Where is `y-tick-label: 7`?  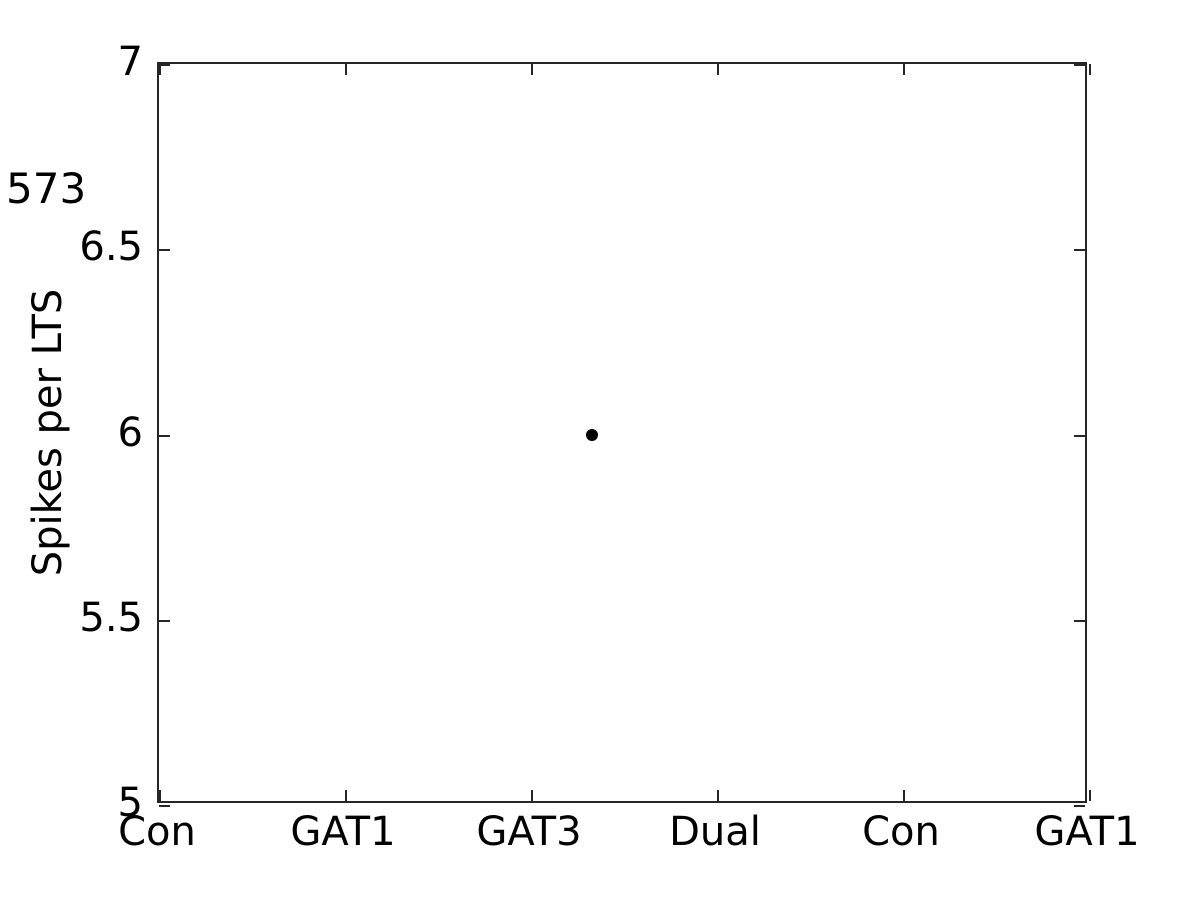 y-tick-label: 7 is located at coordinates (130, 62).